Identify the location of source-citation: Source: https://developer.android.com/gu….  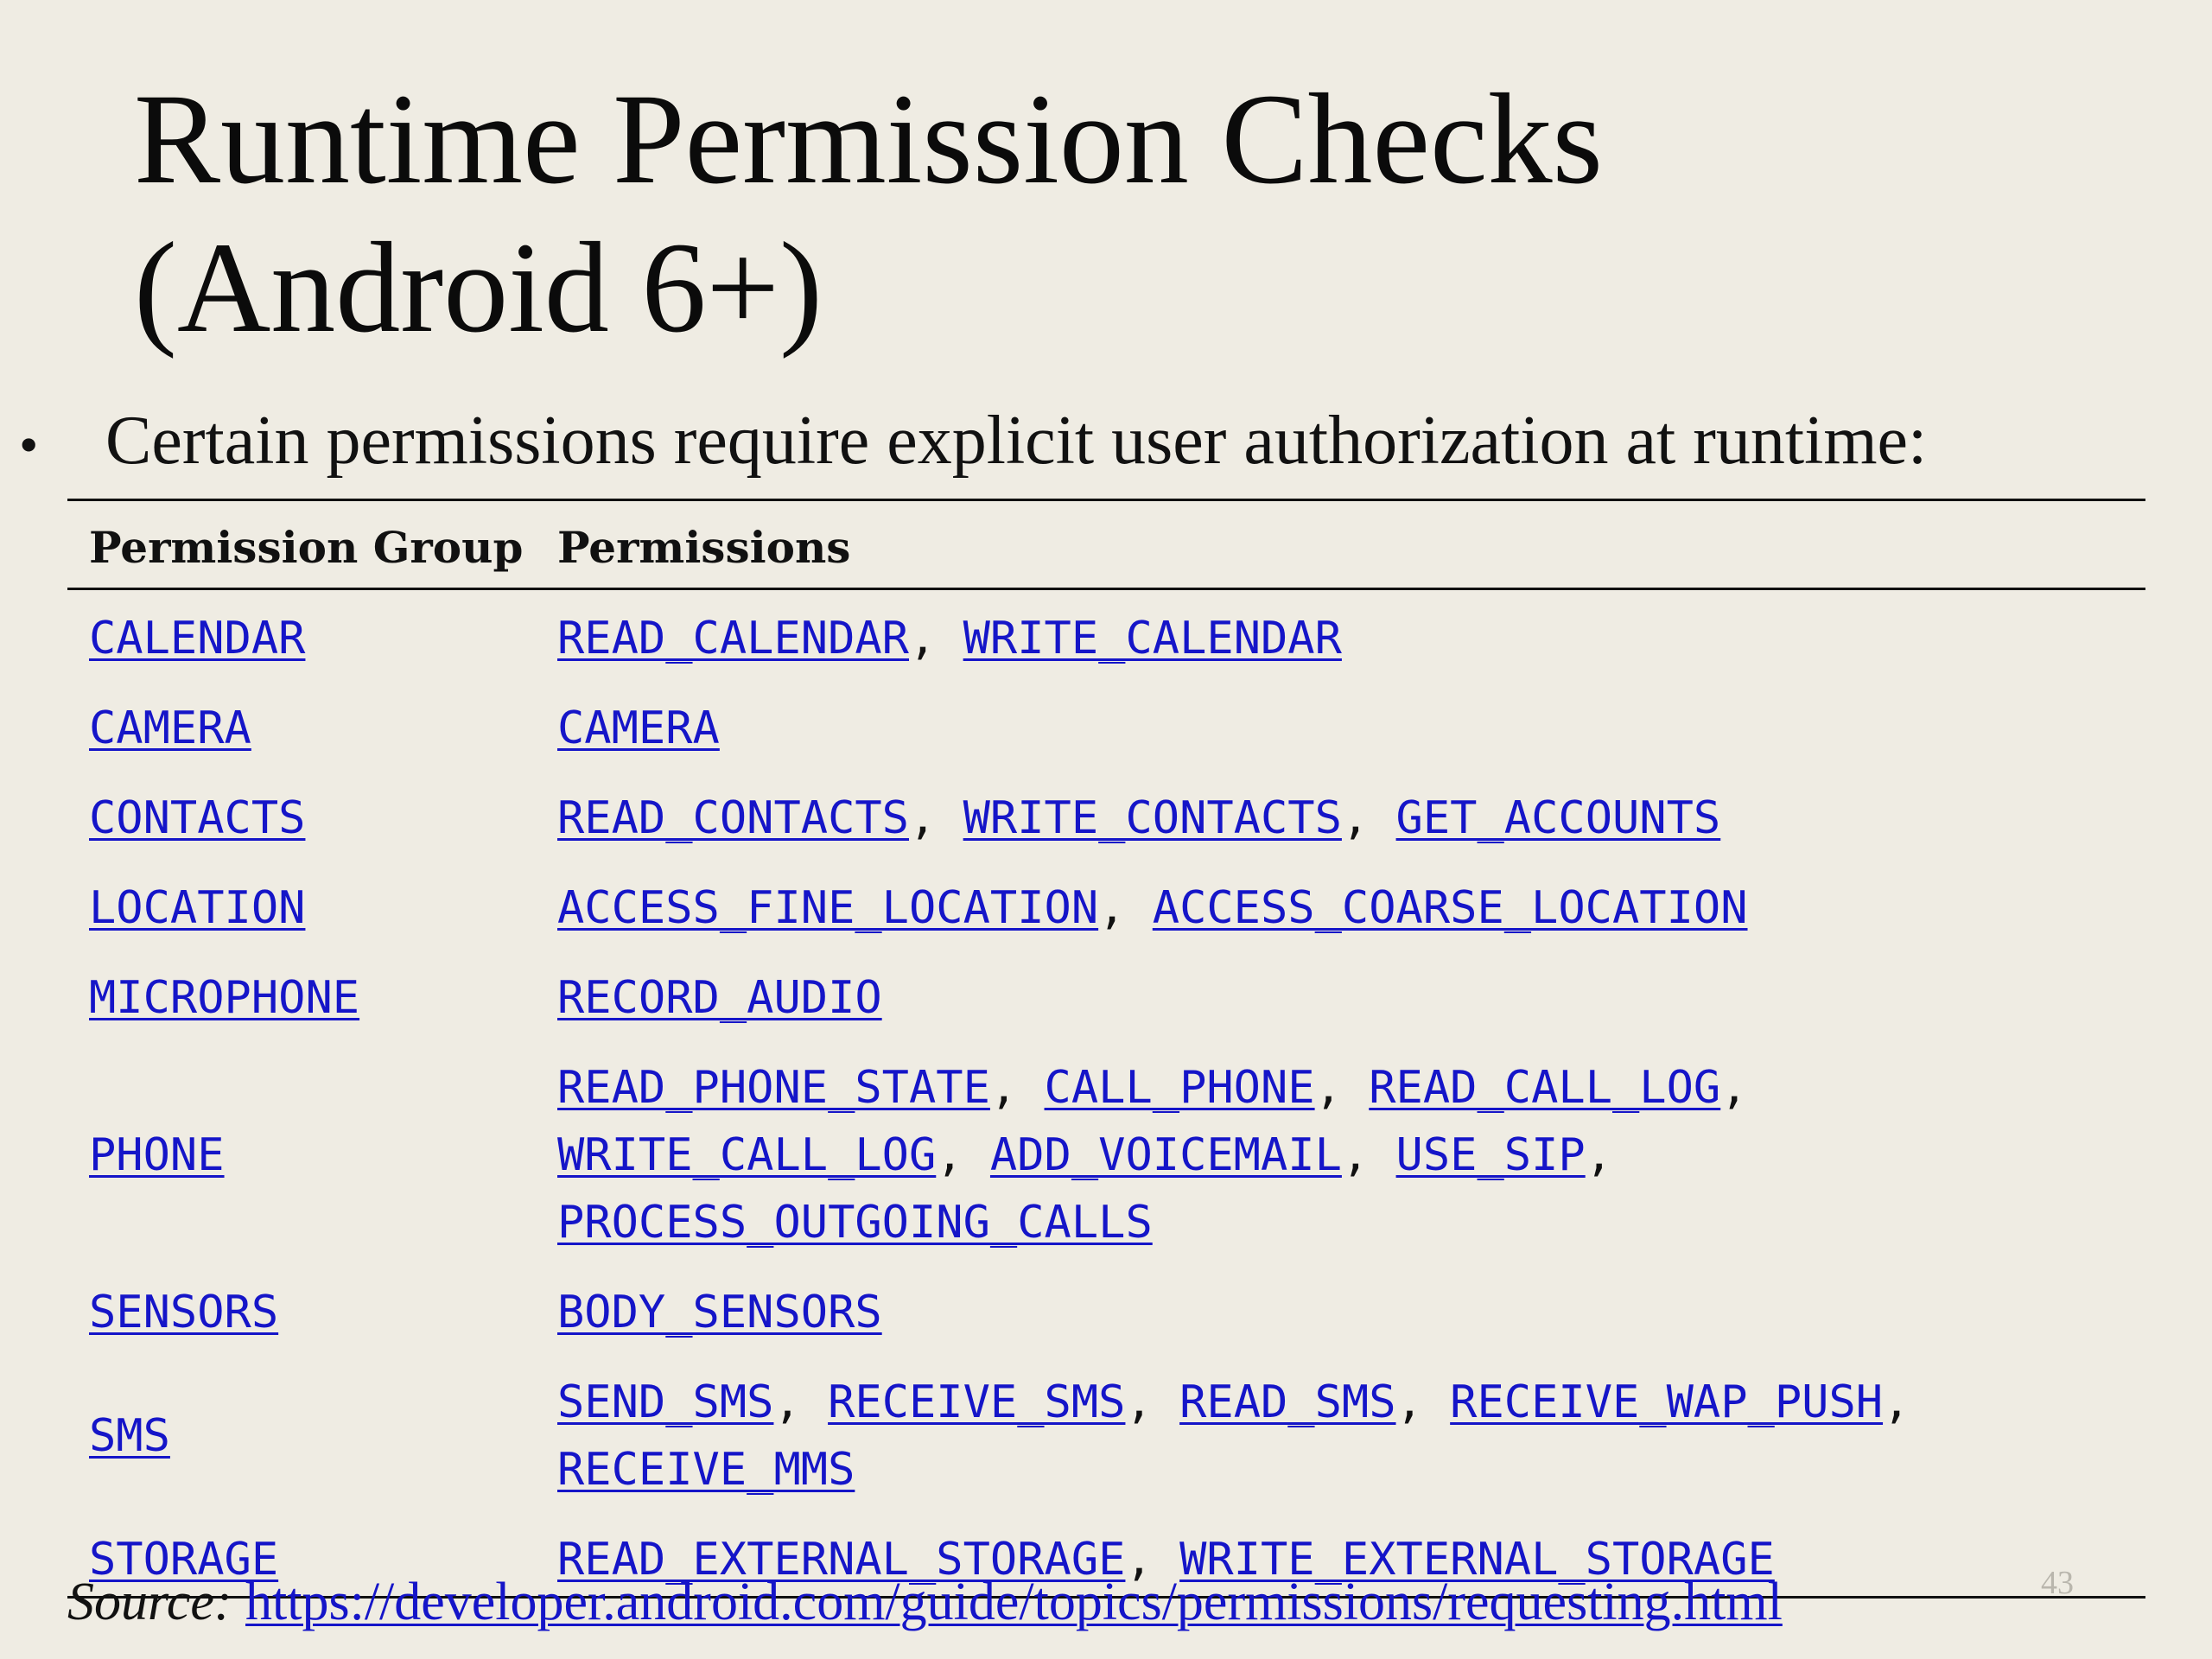
(925, 1602).